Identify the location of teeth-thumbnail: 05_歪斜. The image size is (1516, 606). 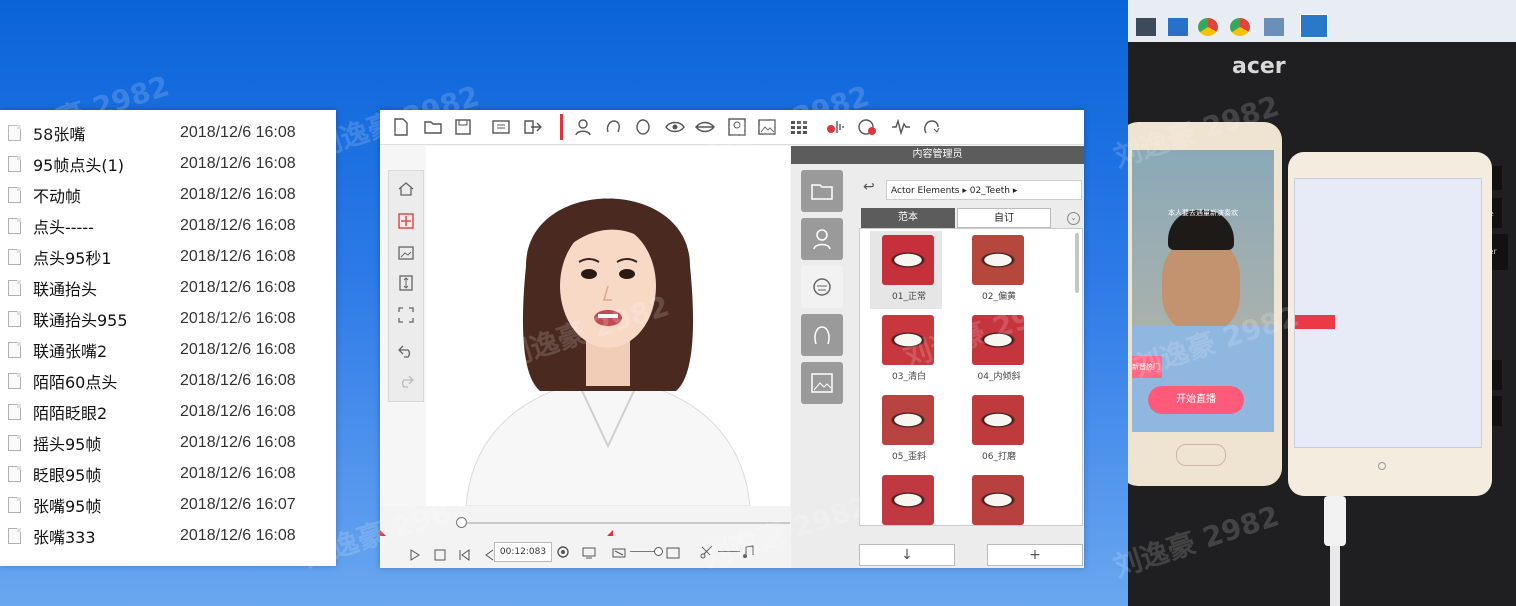
(906, 430).